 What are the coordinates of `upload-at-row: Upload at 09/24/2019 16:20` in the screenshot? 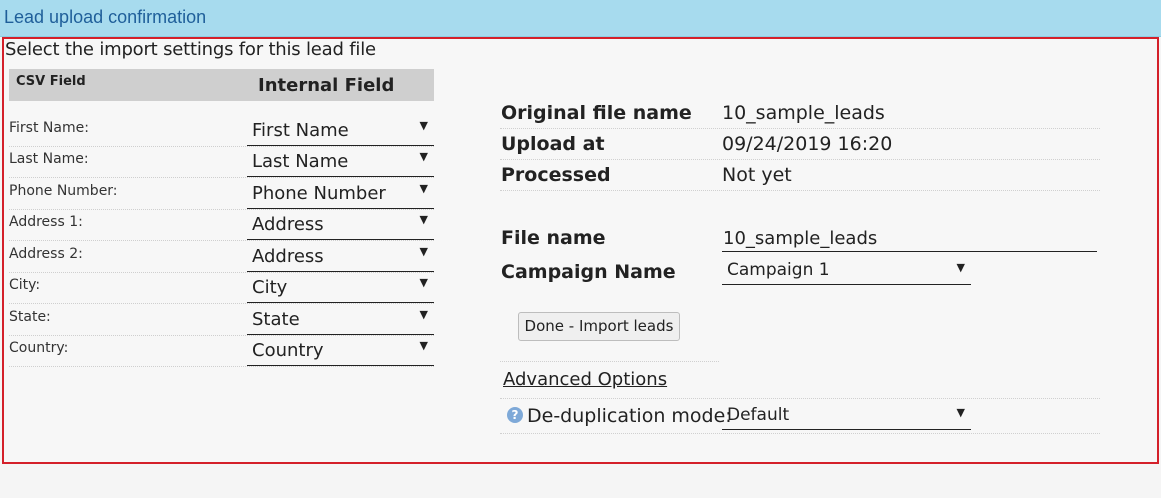 It's located at (800, 144).